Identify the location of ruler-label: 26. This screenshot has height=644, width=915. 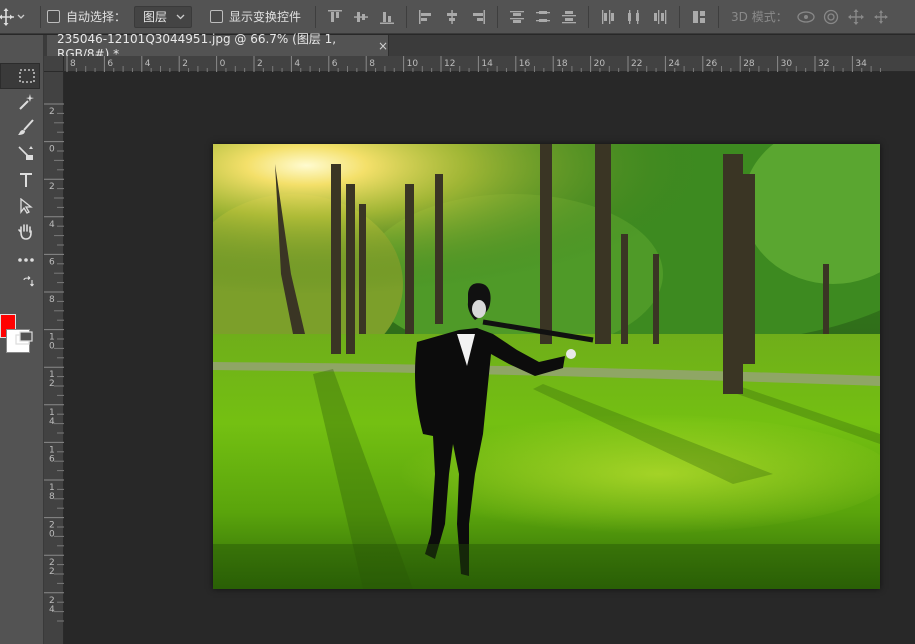
(712, 64).